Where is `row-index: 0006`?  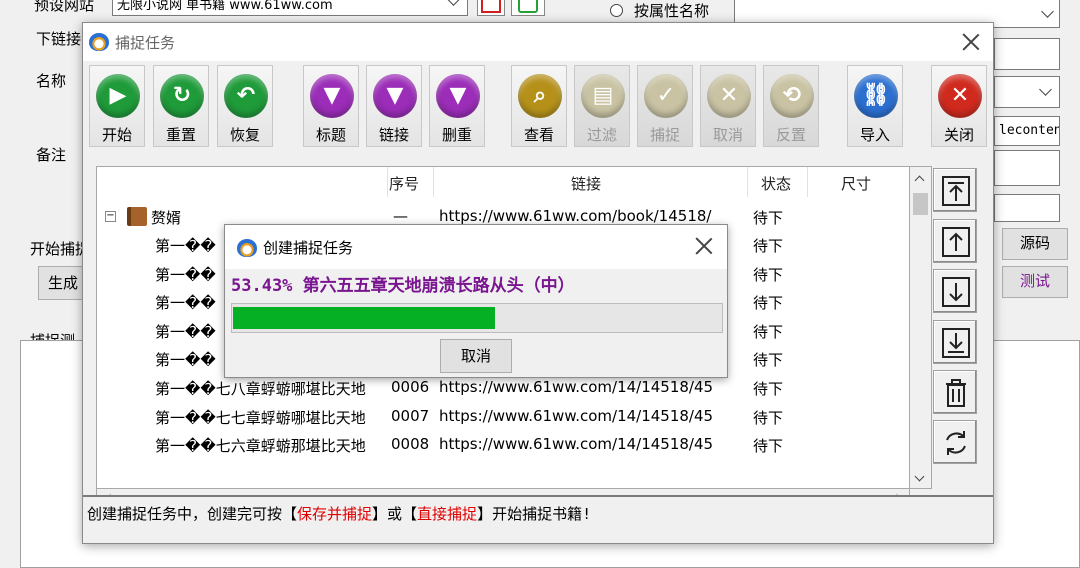
row-index: 0006 is located at coordinates (410, 387).